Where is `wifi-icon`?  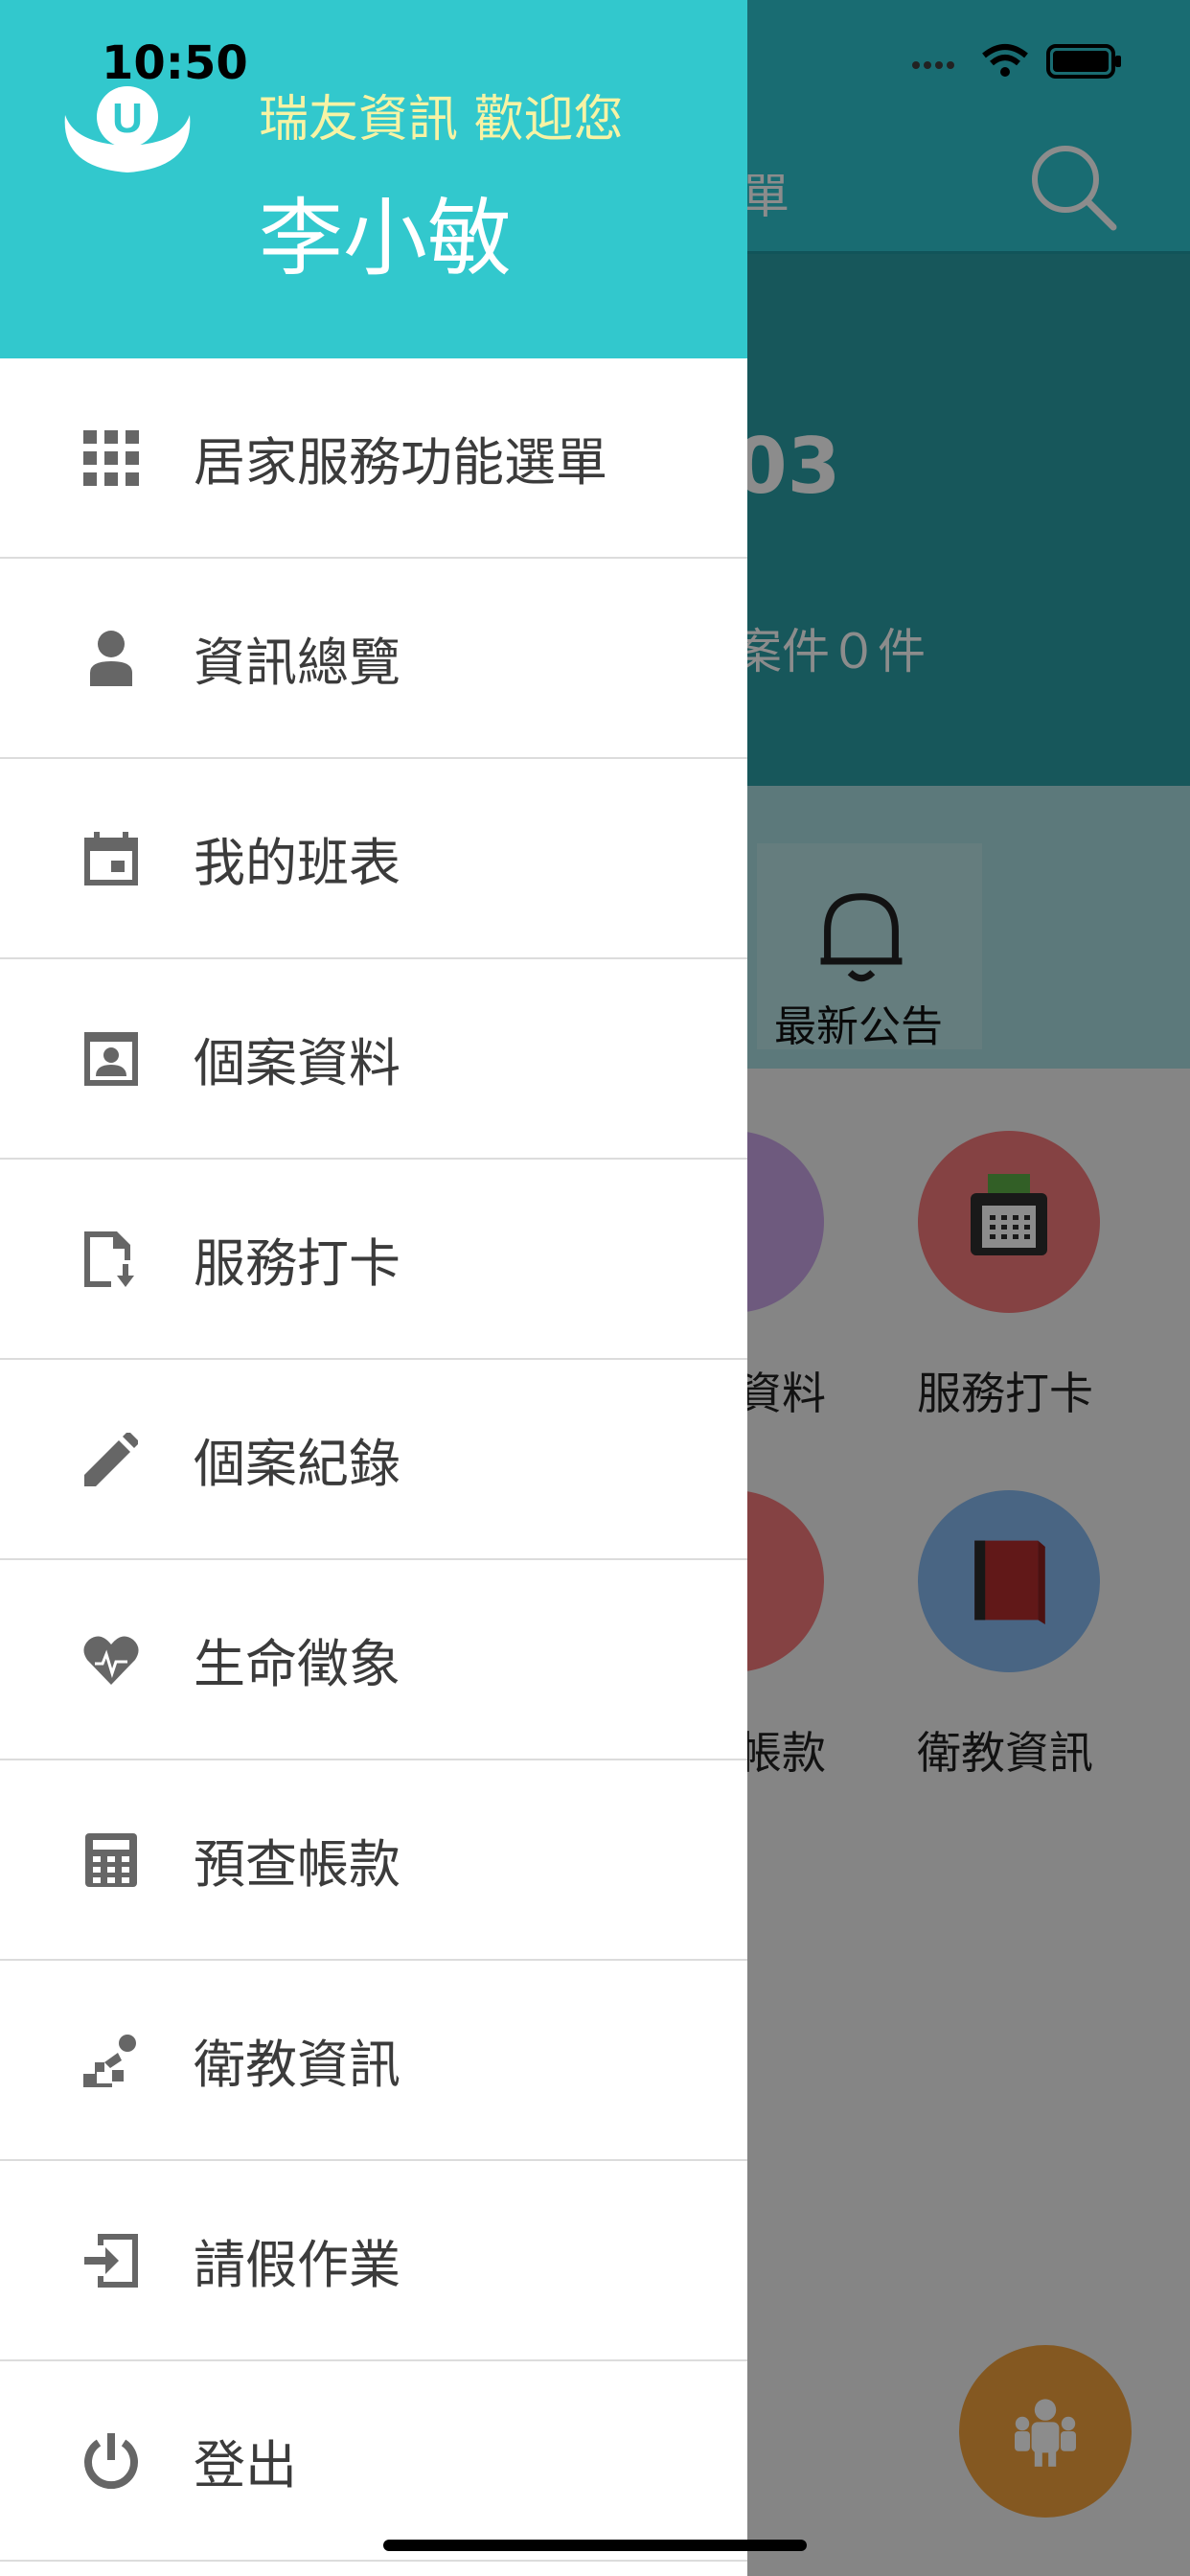
wifi-icon is located at coordinates (1005, 60).